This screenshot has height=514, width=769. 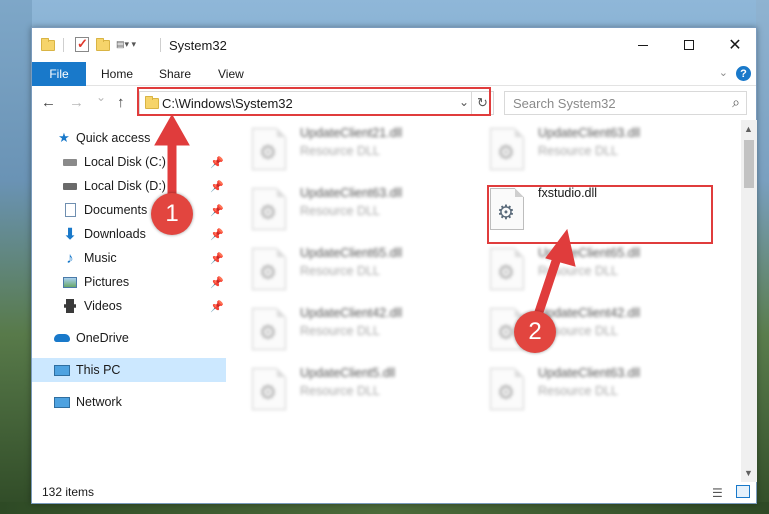 What do you see at coordinates (103, 45) in the screenshot?
I see `new-folder-icon` at bounding box center [103, 45].